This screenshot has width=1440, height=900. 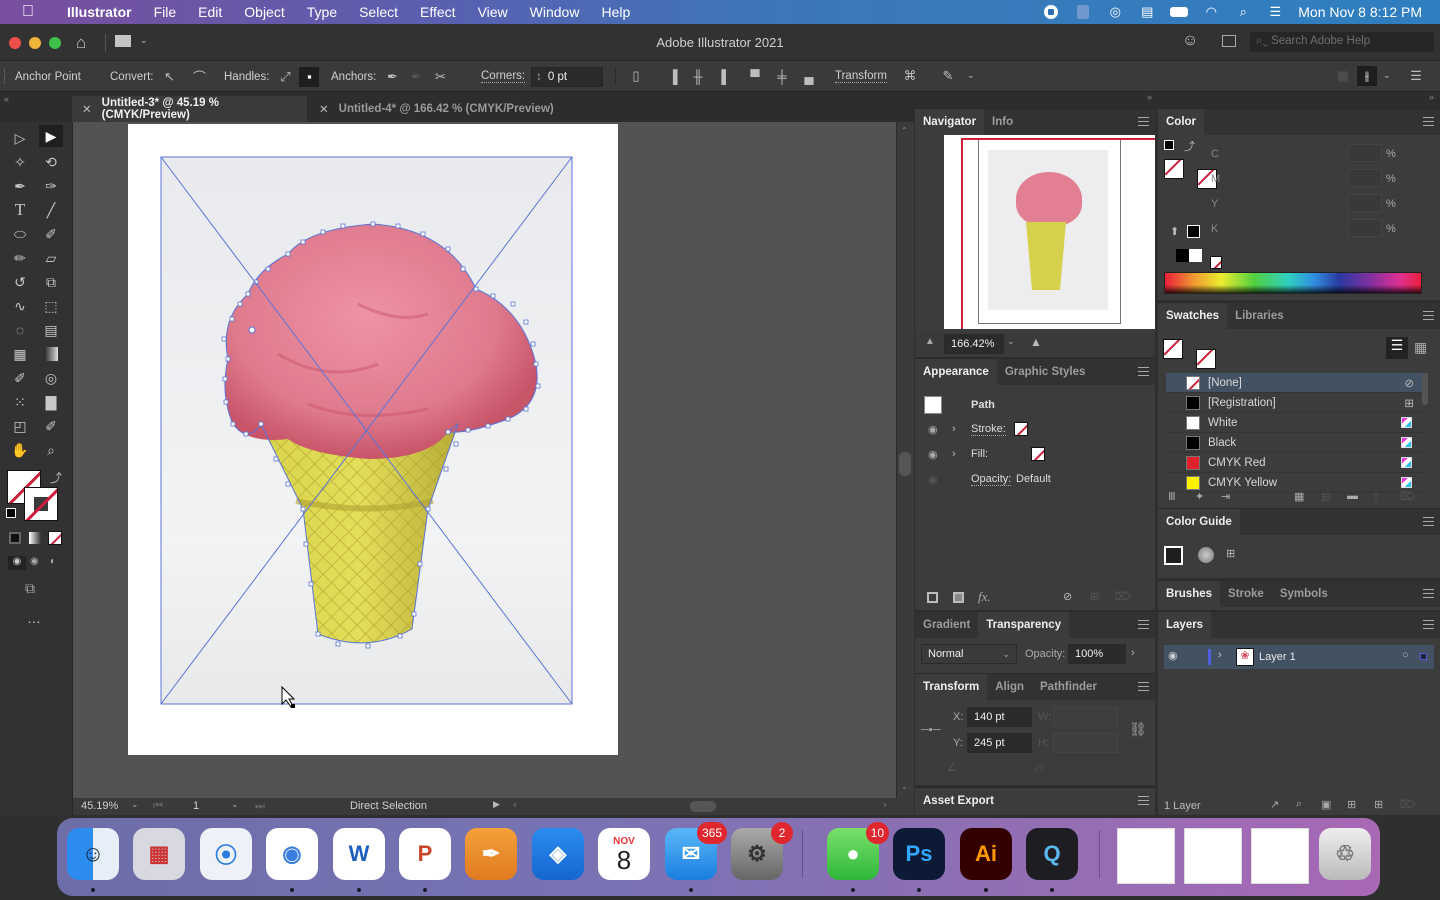 What do you see at coordinates (1036, 342) in the screenshot?
I see `zoom-in-icon: ▲` at bounding box center [1036, 342].